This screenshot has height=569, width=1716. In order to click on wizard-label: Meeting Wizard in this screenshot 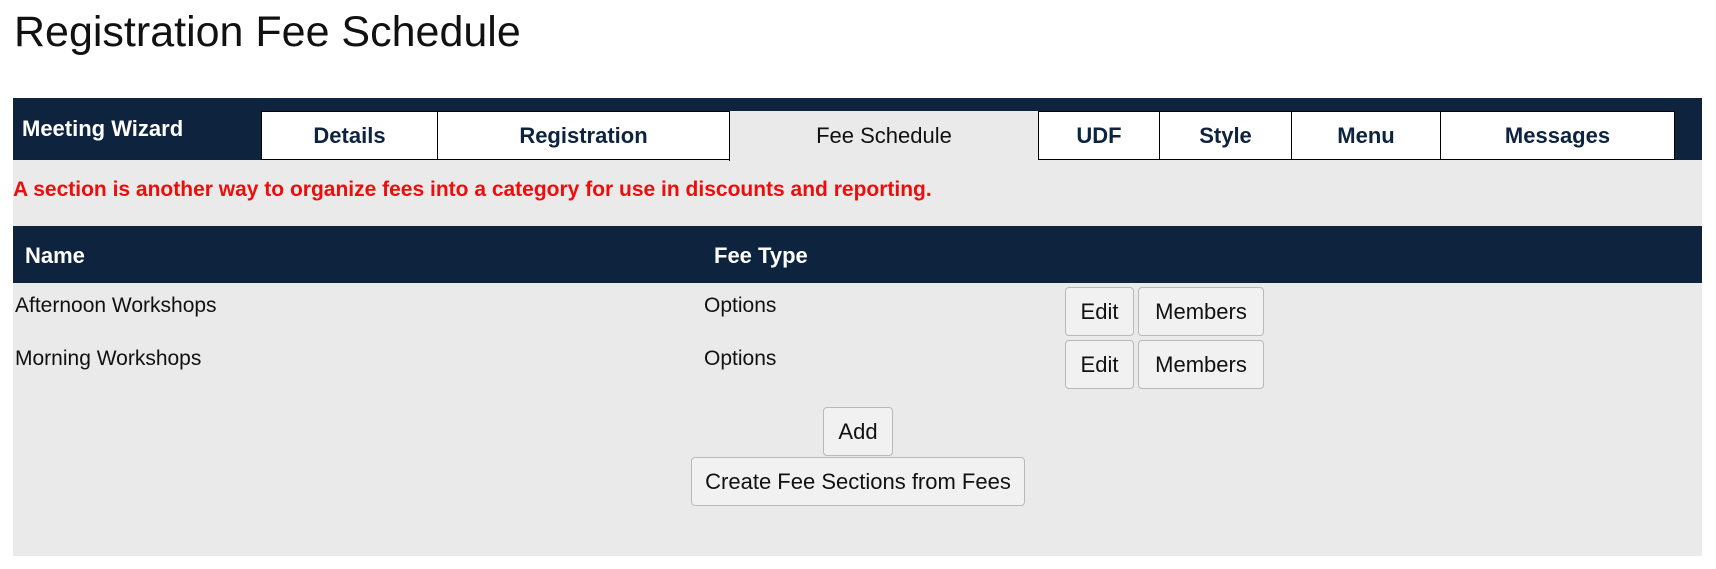, I will do `click(103, 128)`.